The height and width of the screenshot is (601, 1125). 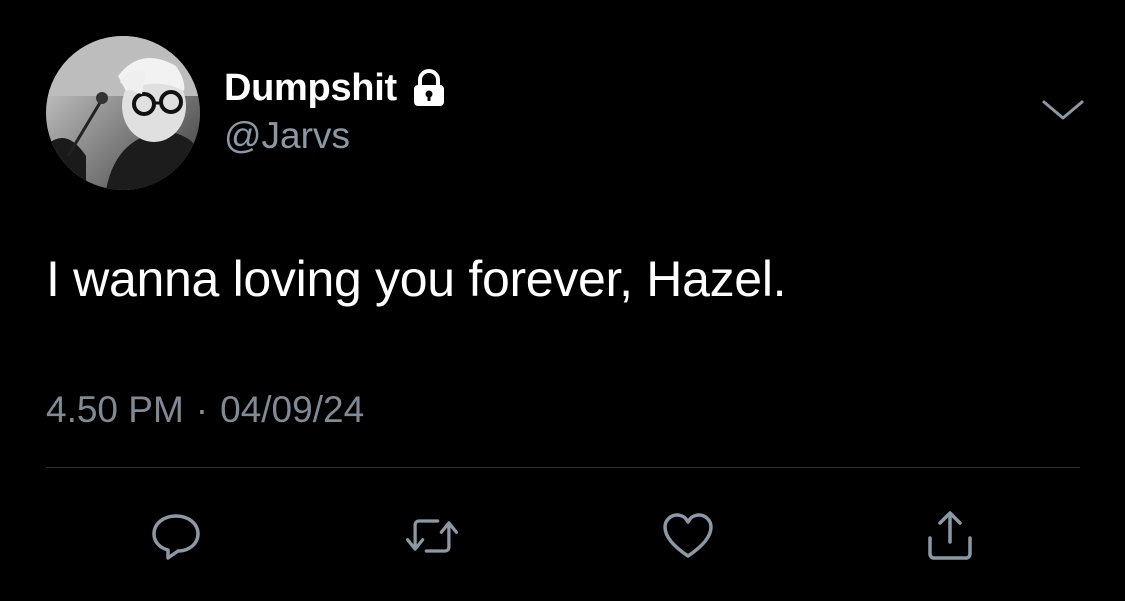 I want to click on name-row: Dumpshit, so click(x=336, y=88).